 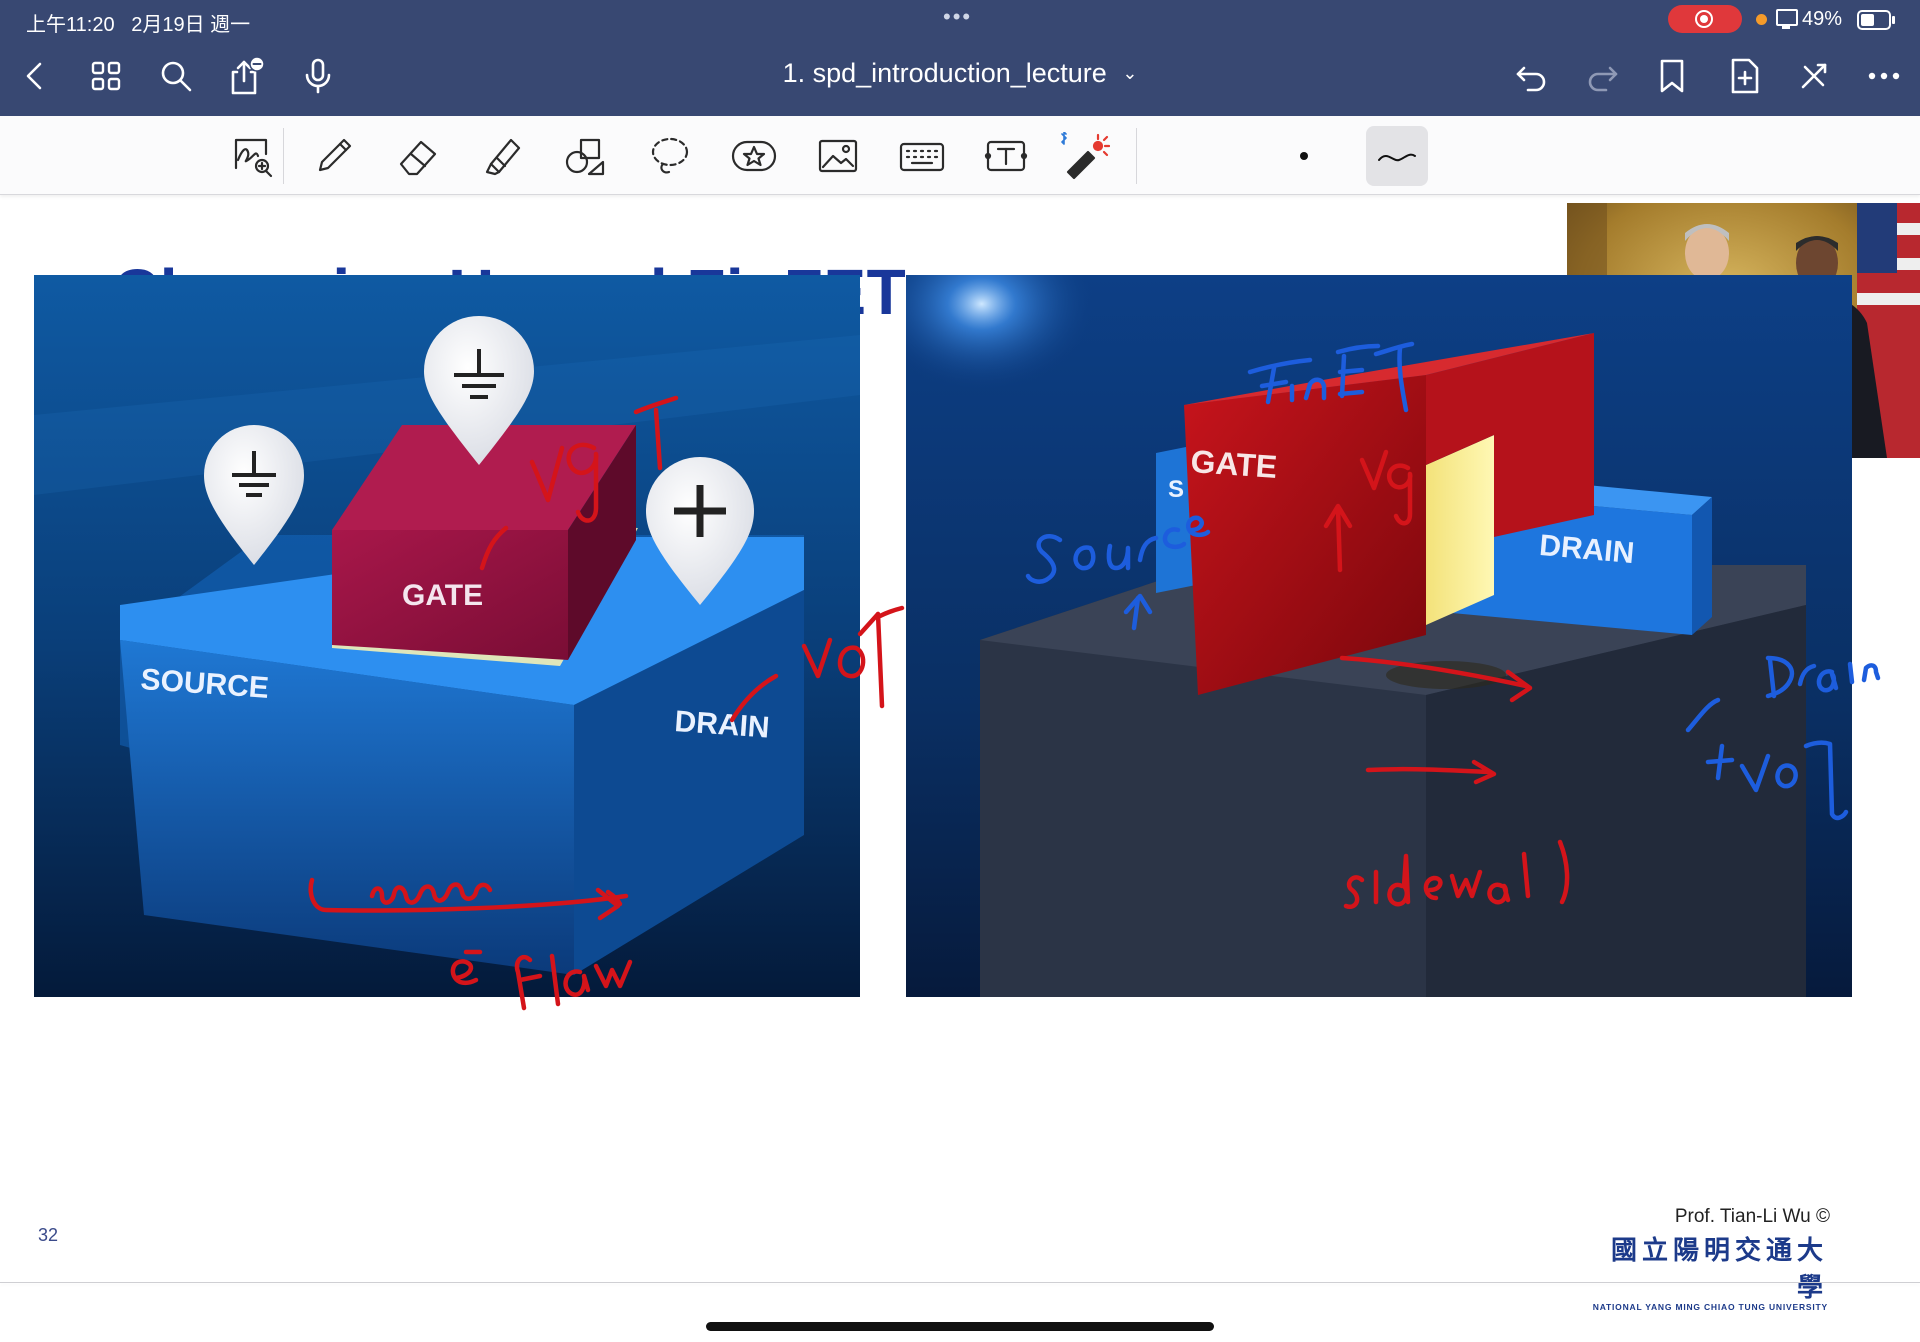 What do you see at coordinates (1752, 1216) in the screenshot?
I see `author-credit: Prof. Tian-Li Wu ©` at bounding box center [1752, 1216].